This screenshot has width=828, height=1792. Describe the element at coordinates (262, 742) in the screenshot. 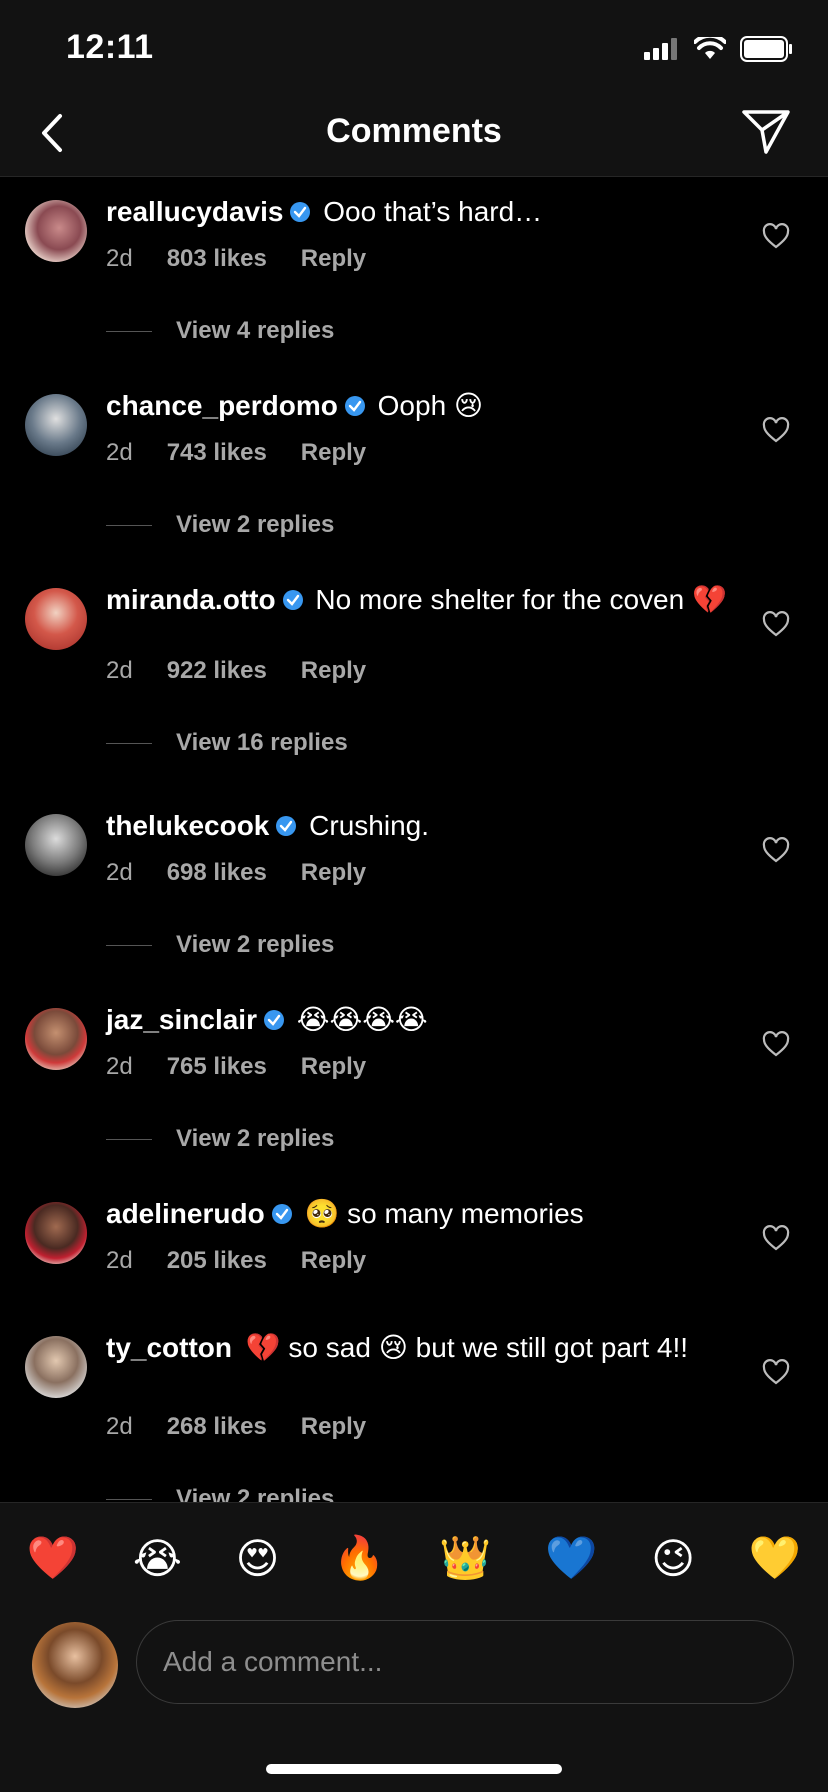

I see `view-replies-label: View 16 replies` at that location.